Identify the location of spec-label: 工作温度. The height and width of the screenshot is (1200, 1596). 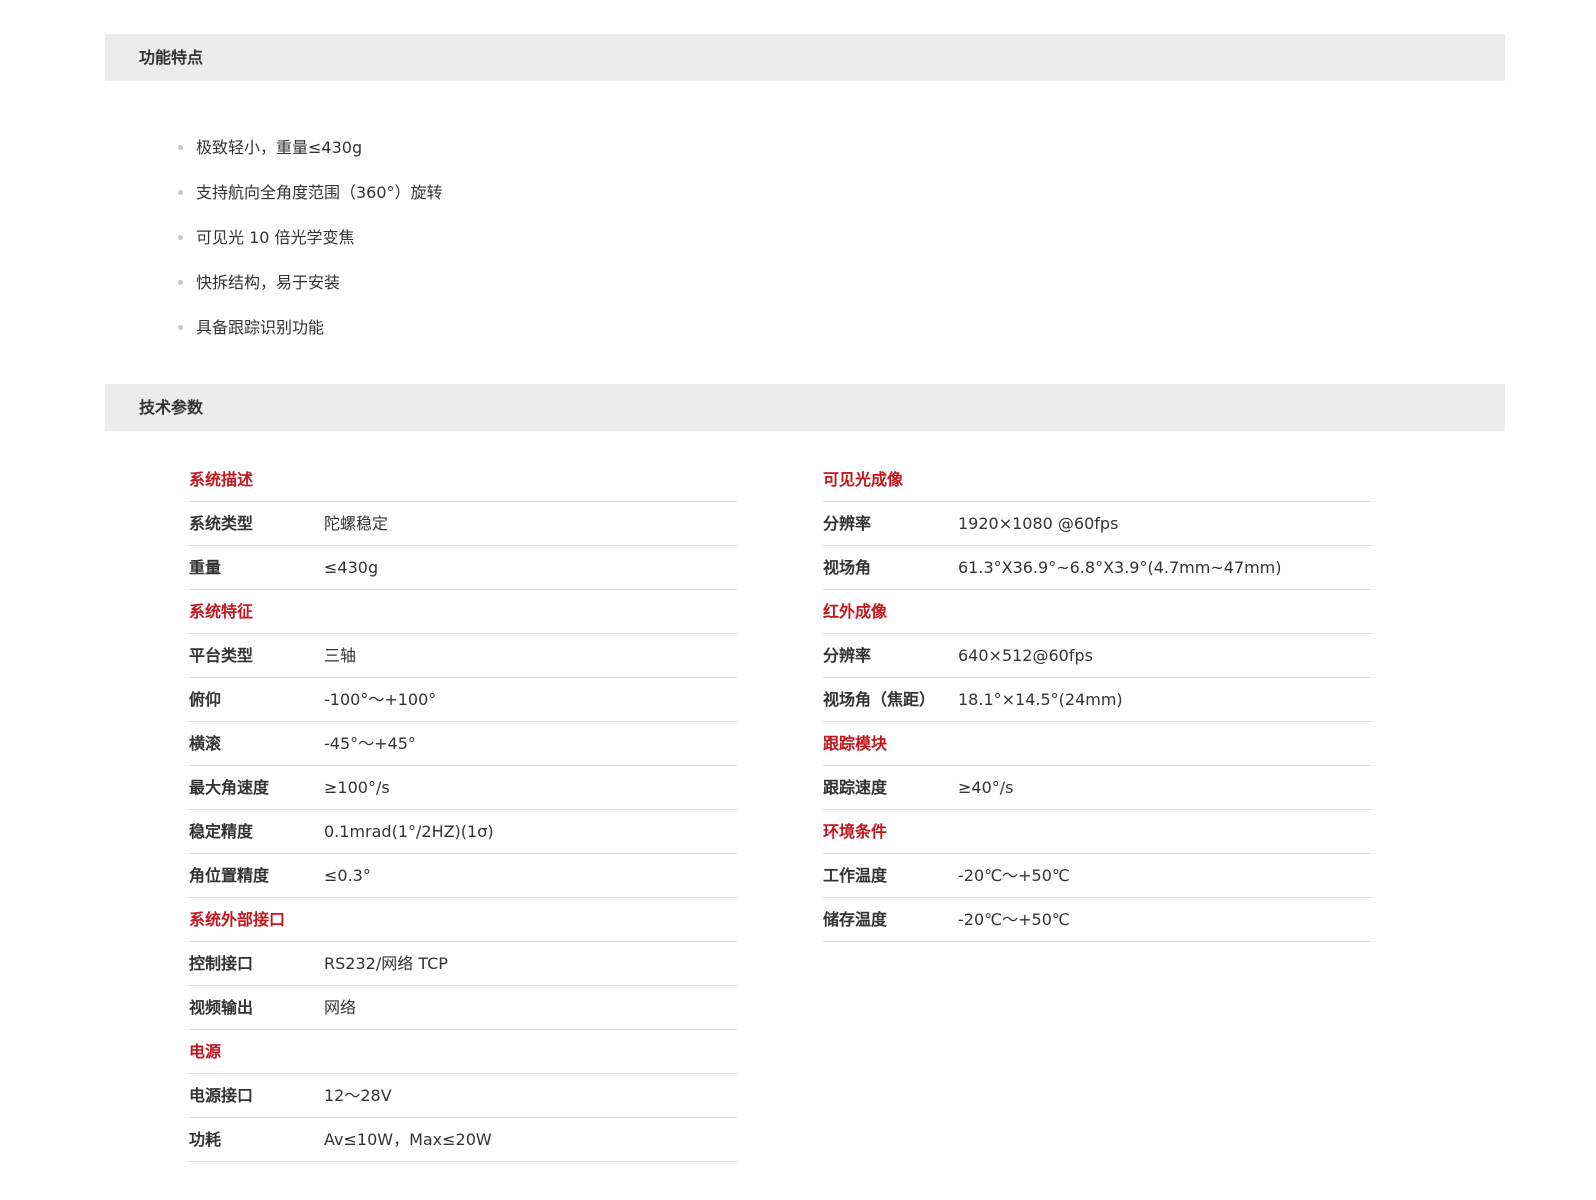
(855, 875).